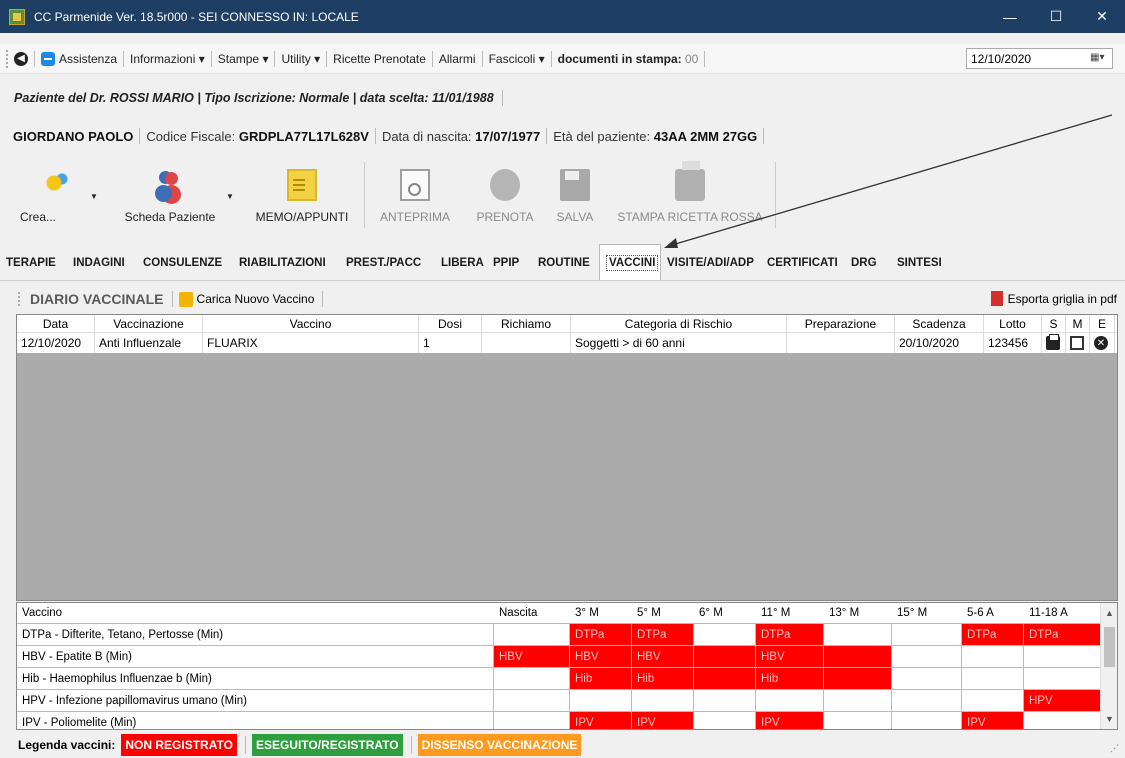 The image size is (1125, 758). I want to click on record-header-cell: Data, so click(56, 323).